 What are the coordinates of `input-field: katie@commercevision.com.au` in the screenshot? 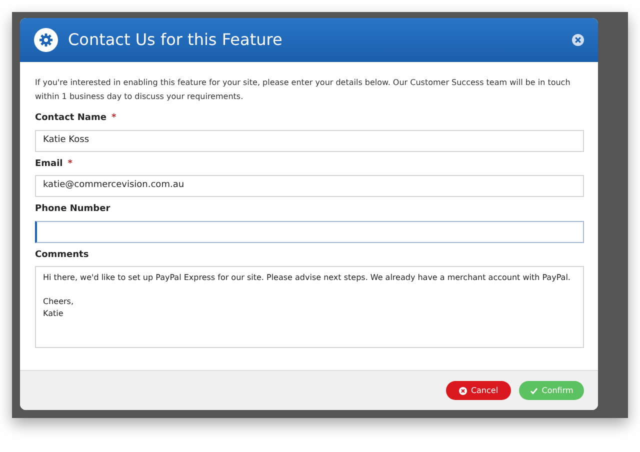 It's located at (309, 186).